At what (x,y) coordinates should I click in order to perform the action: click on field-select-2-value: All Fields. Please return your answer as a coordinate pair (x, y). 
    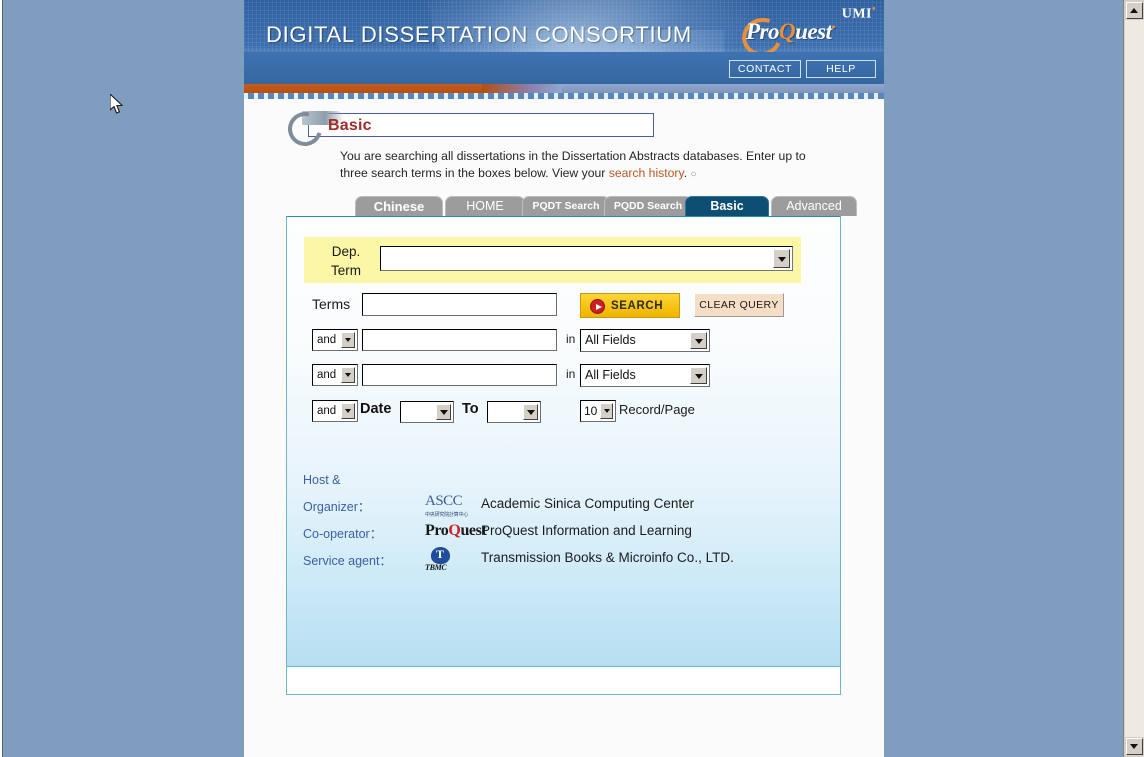
    Looking at the image, I should click on (610, 375).